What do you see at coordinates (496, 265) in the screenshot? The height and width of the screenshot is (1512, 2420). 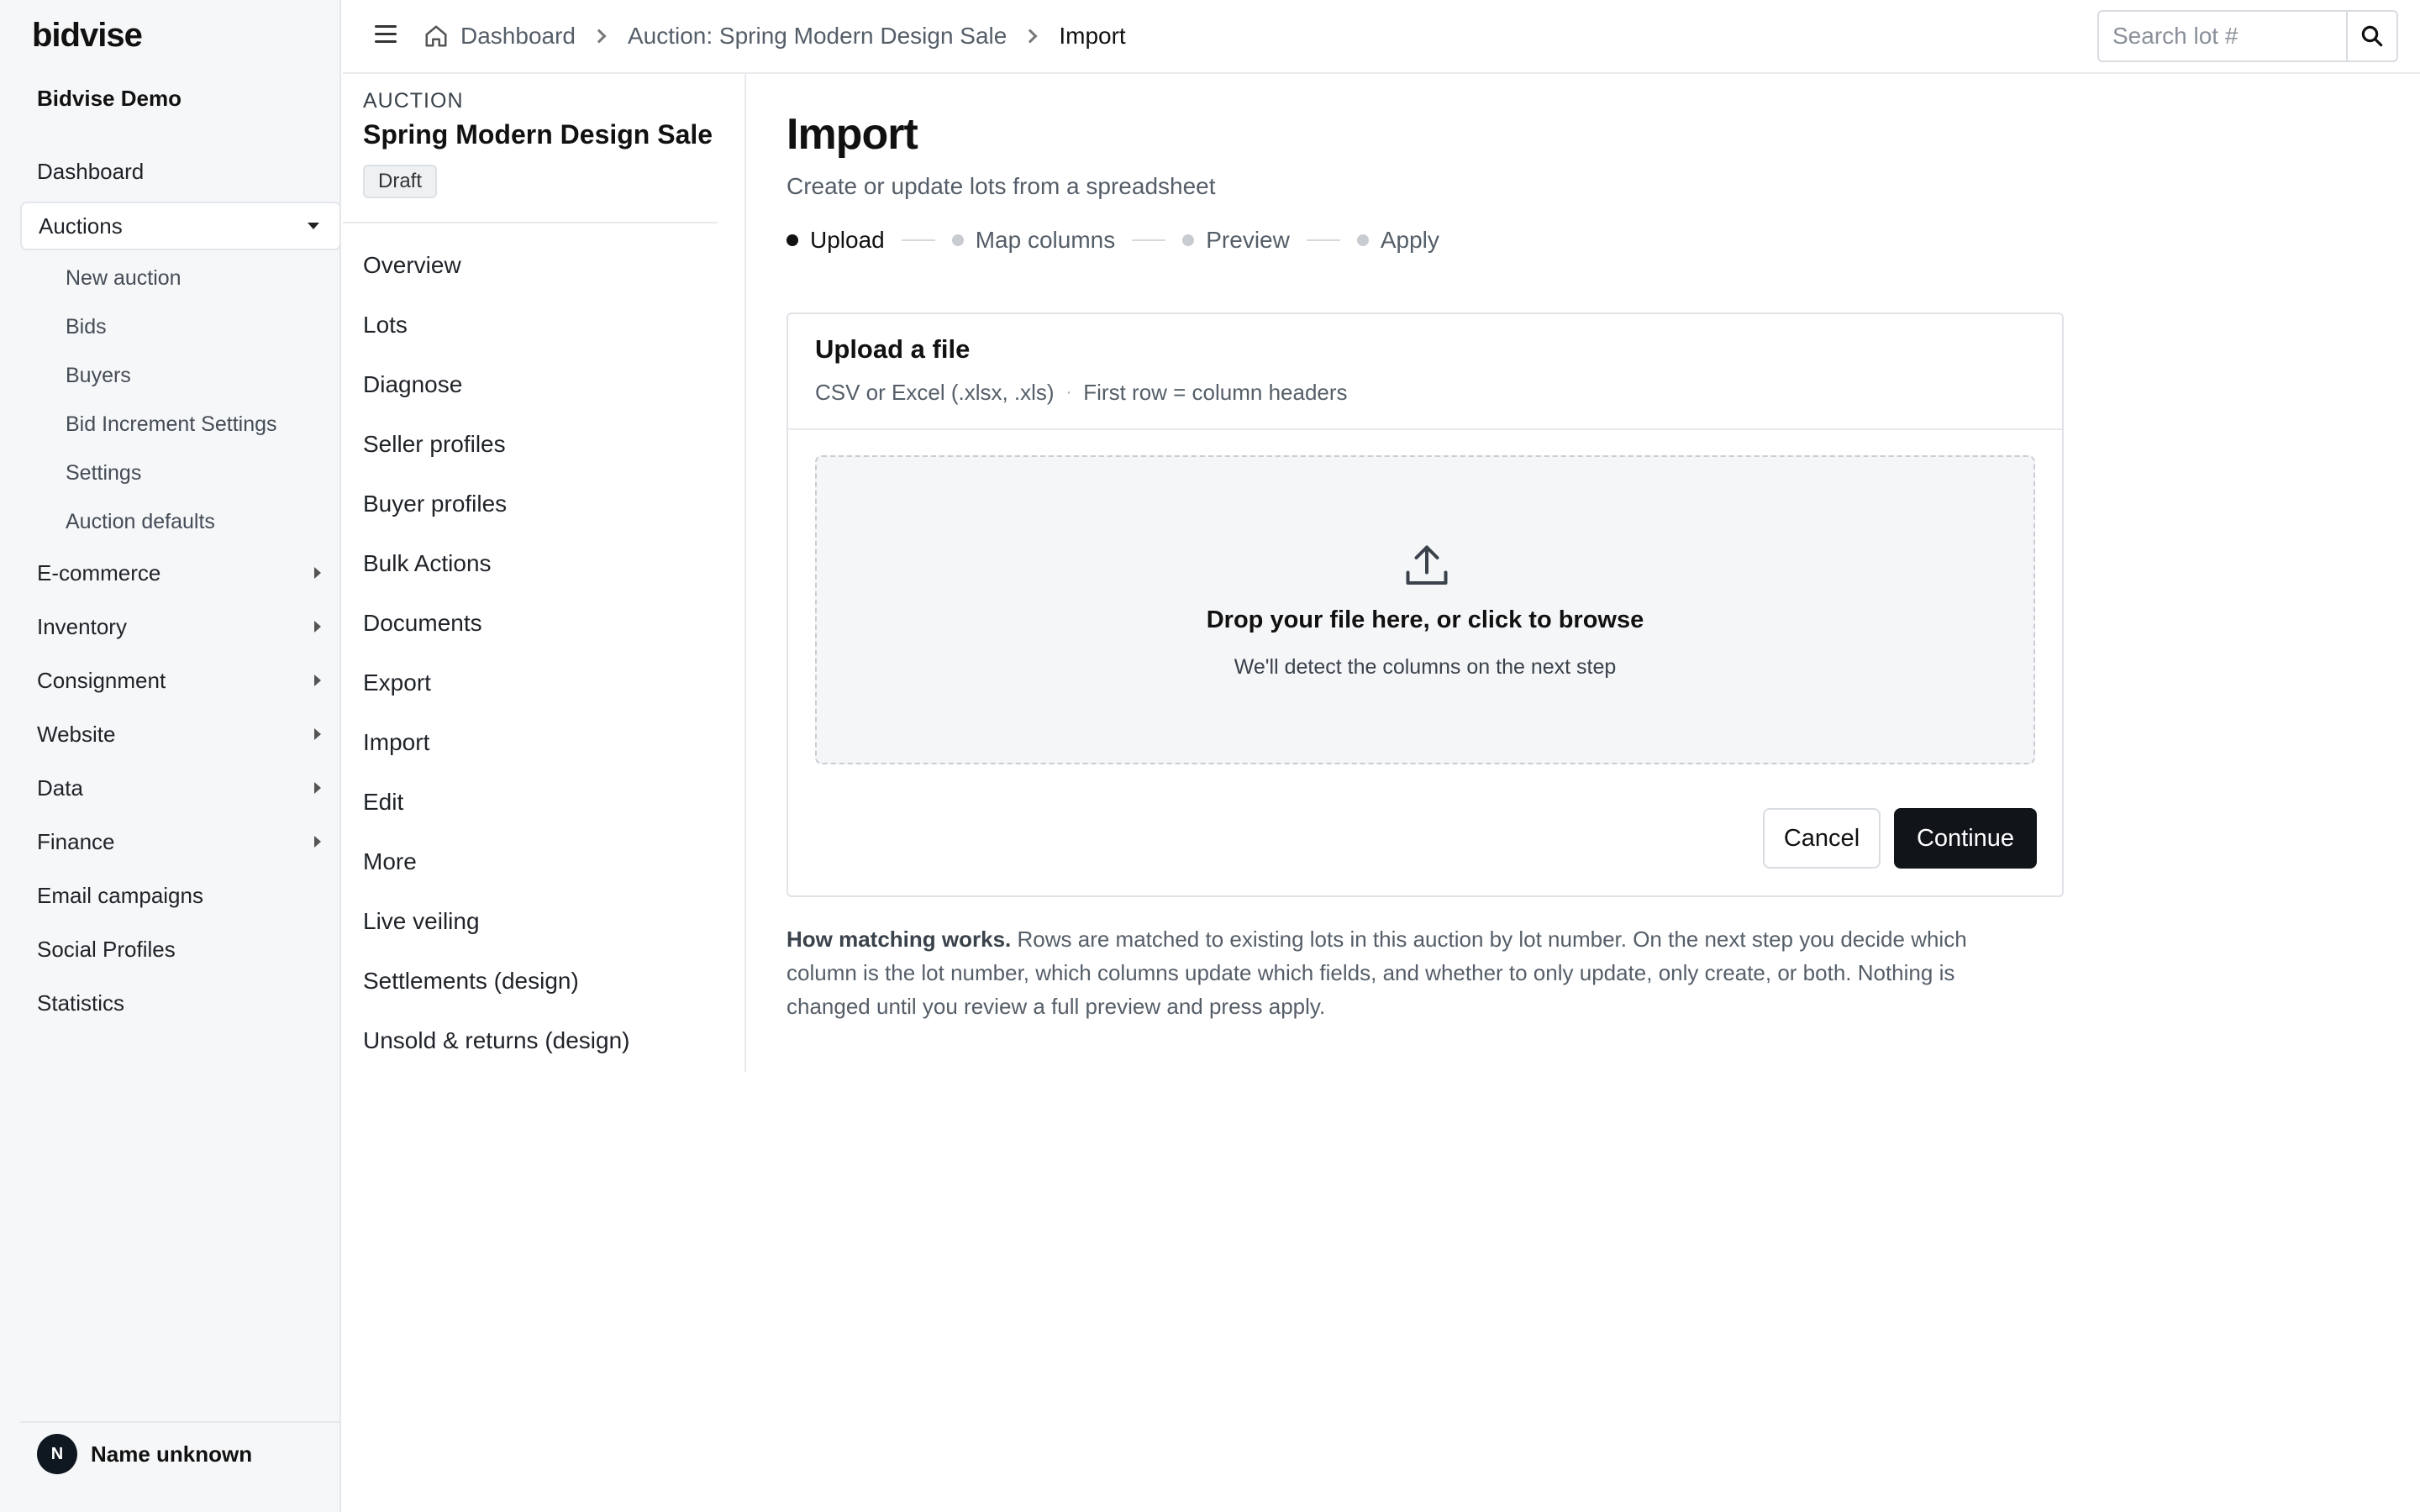 I see `auction-menu-overview: Overview` at bounding box center [496, 265].